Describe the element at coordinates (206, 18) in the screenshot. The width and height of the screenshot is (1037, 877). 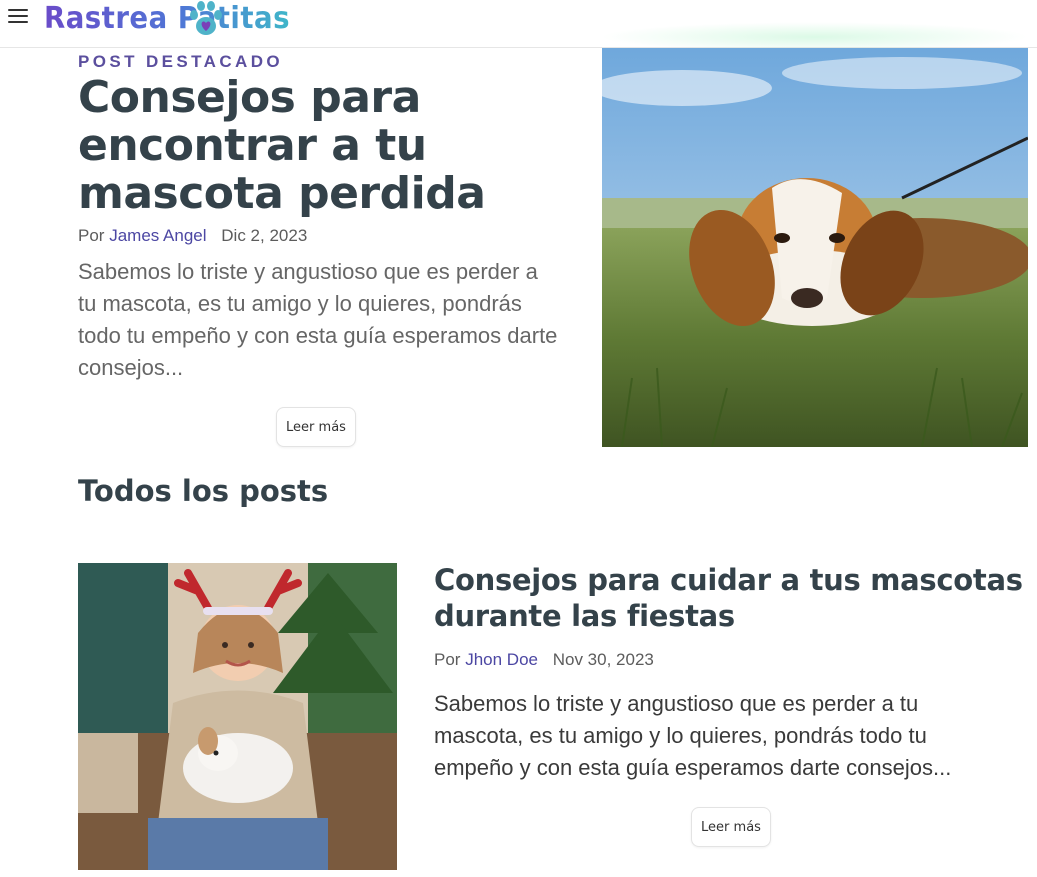
I see `paw-icon` at that location.